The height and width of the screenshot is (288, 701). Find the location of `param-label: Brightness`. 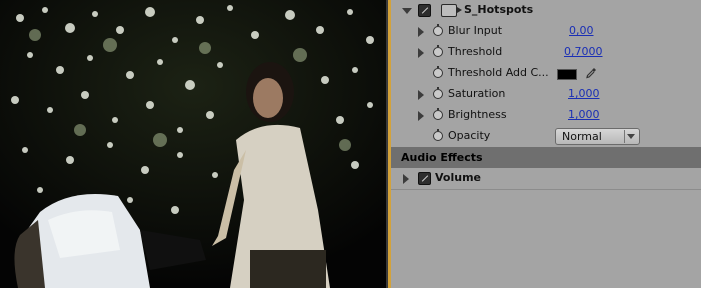

param-label: Brightness is located at coordinates (477, 114).